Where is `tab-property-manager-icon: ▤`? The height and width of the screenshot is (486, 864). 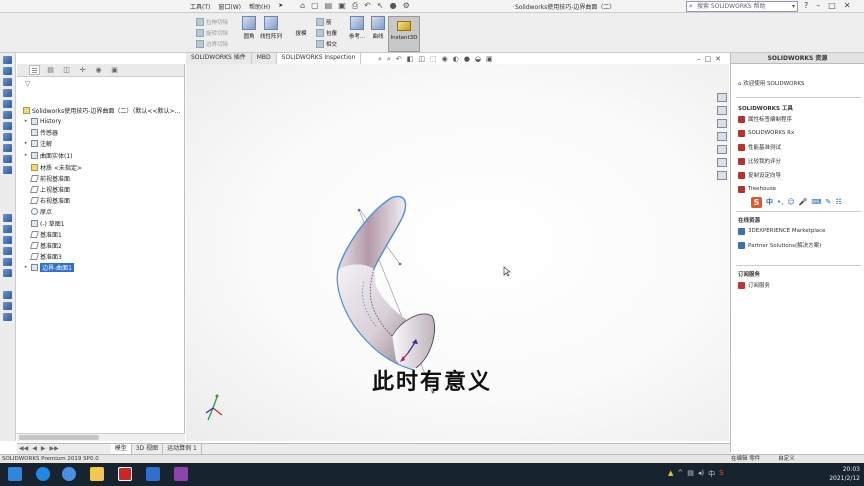
tab-property-manager-icon: ▤ is located at coordinates (50, 70).